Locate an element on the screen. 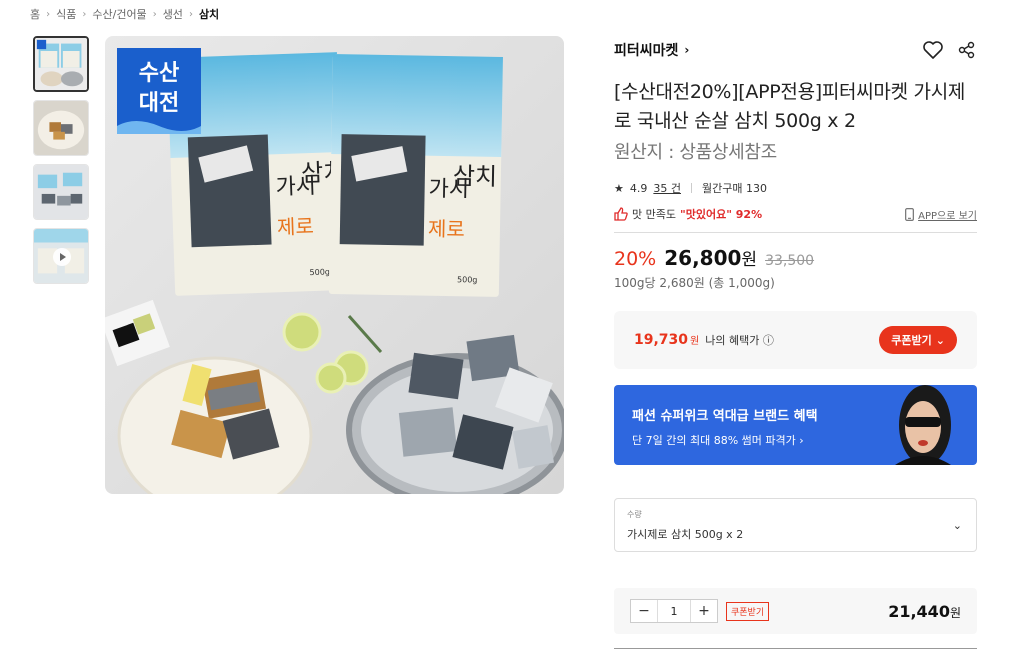  sale-price: 26,800원 is located at coordinates (710, 257).